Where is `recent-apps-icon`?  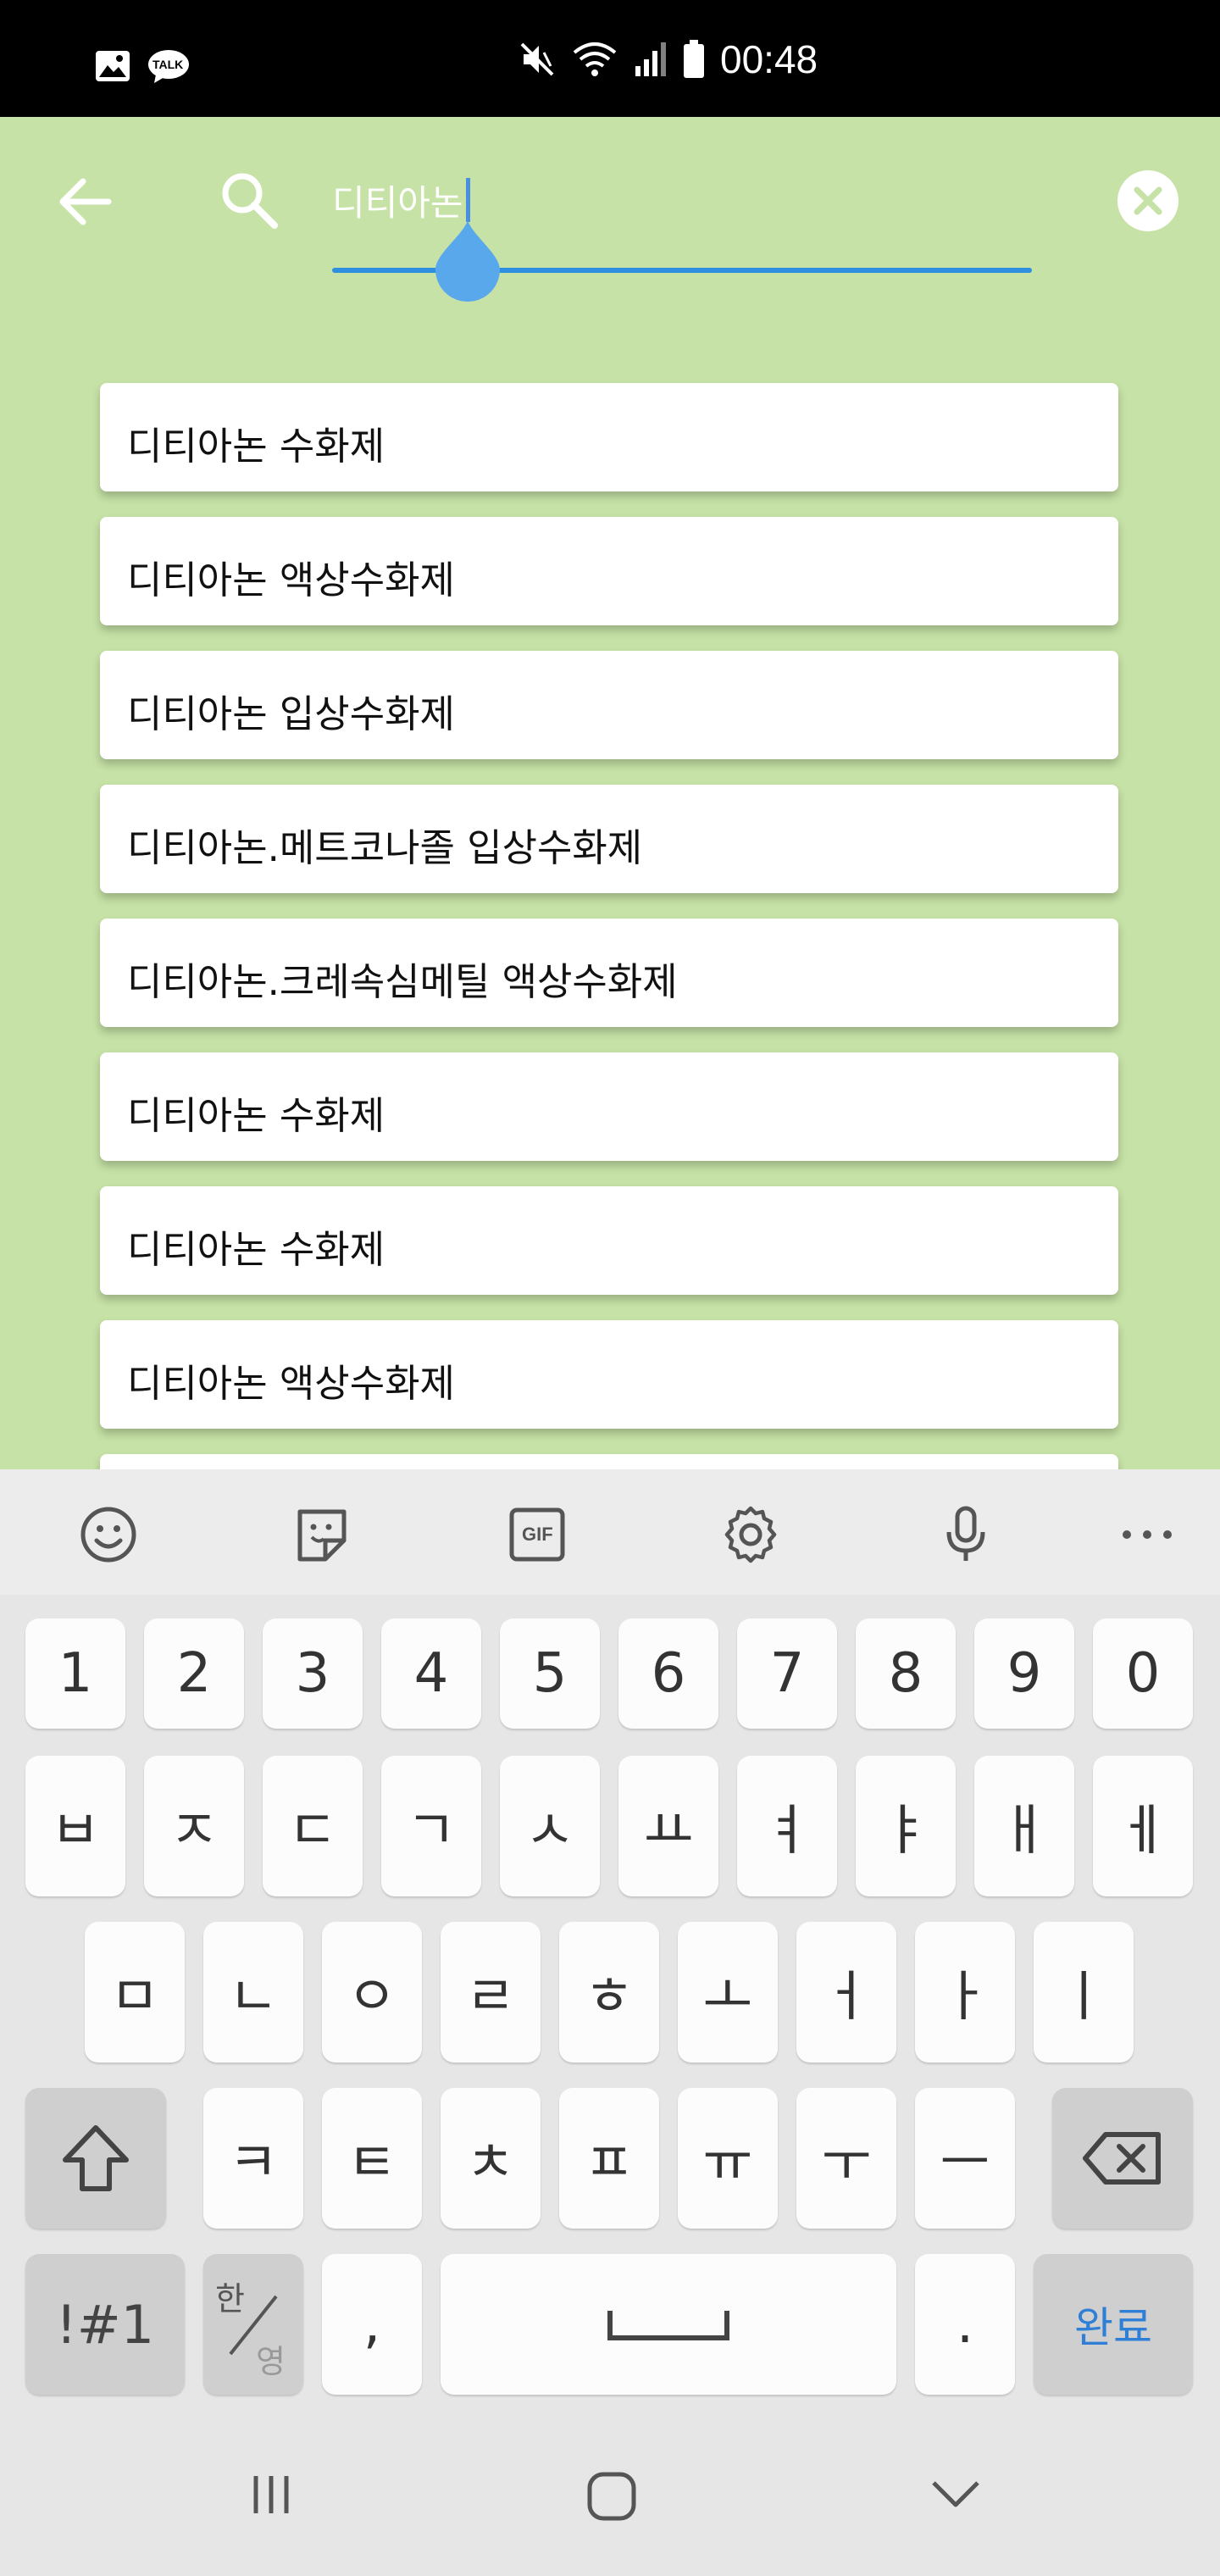 recent-apps-icon is located at coordinates (271, 2494).